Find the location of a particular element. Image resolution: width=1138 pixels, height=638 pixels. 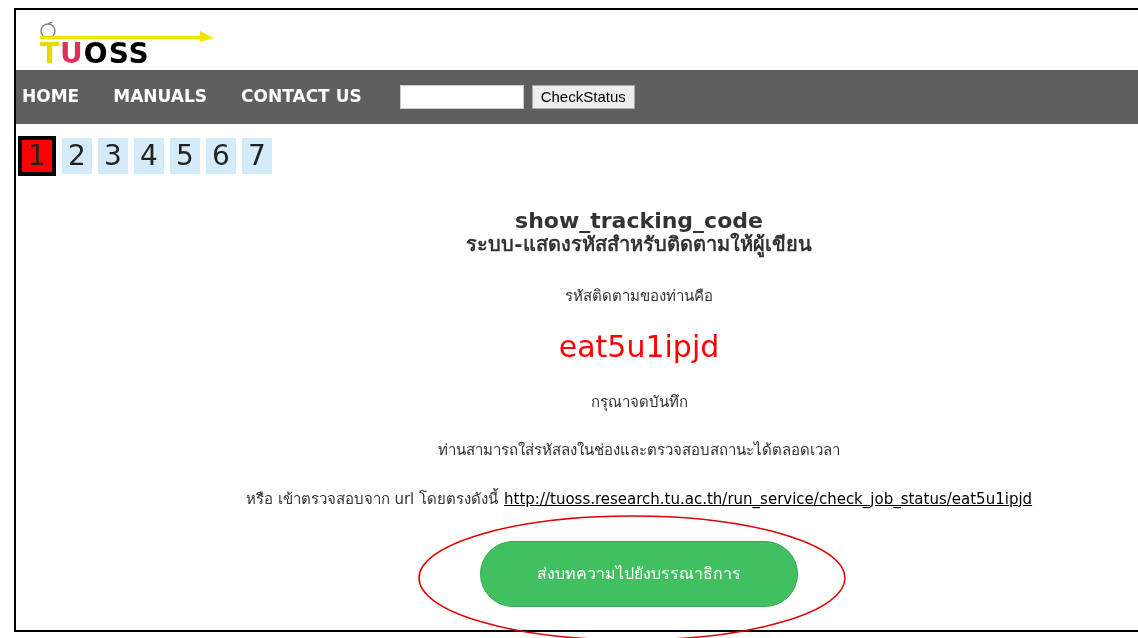

tracking-code-input is located at coordinates (461, 97).